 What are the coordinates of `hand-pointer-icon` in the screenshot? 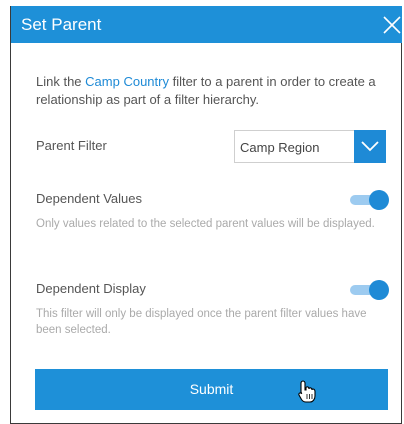 It's located at (307, 392).